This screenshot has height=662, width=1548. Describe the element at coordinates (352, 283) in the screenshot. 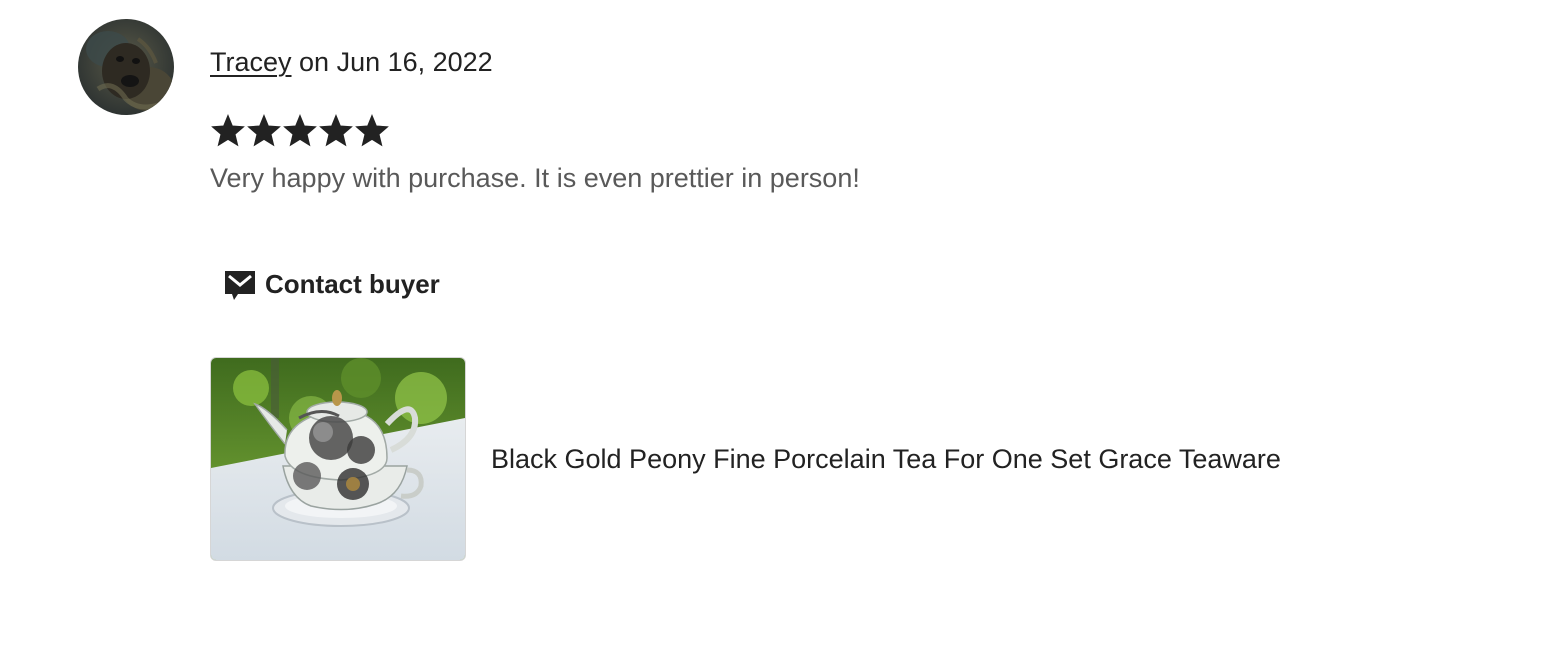

I see `contact-buyer-label: Contact buyer` at that location.